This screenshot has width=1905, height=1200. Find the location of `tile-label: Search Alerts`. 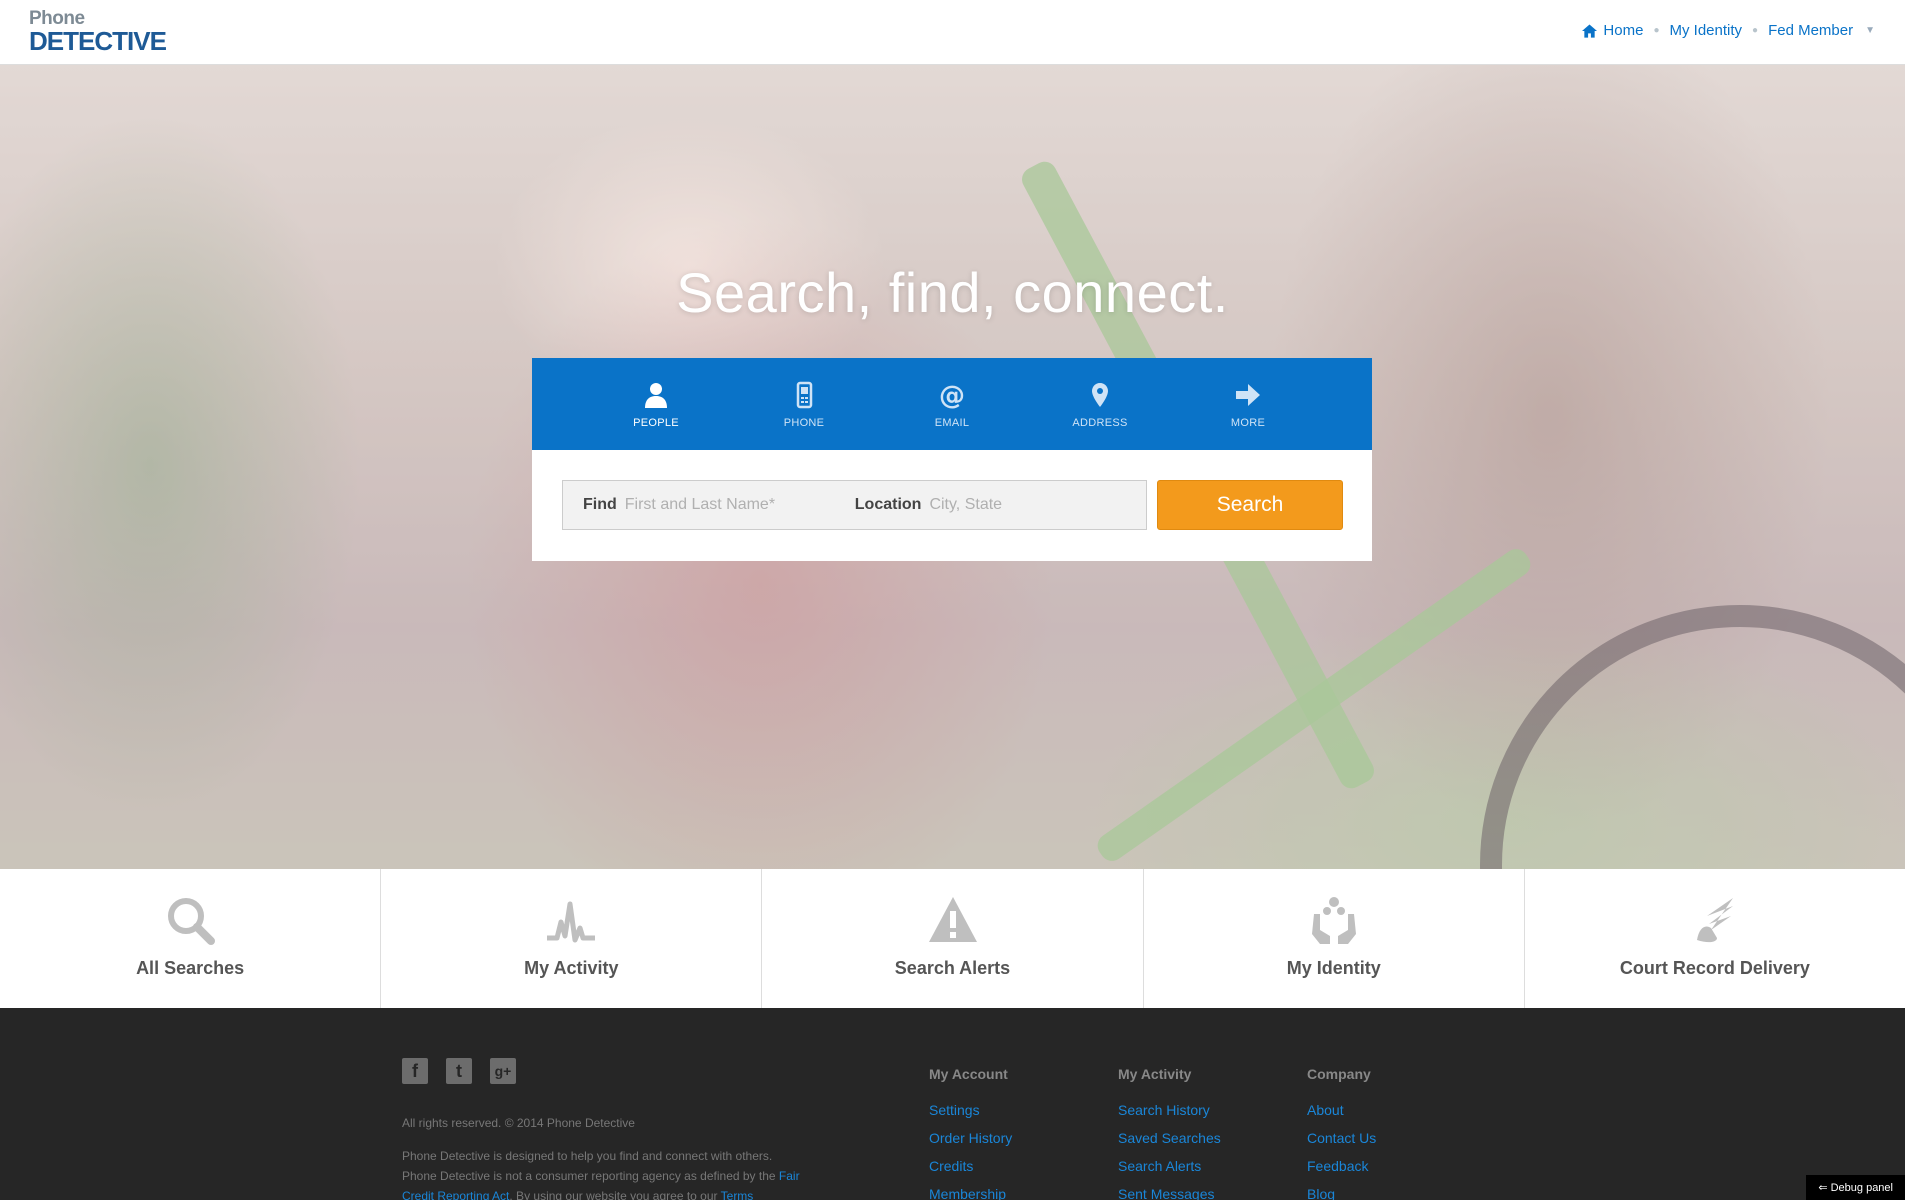

tile-label: Search Alerts is located at coordinates (952, 968).